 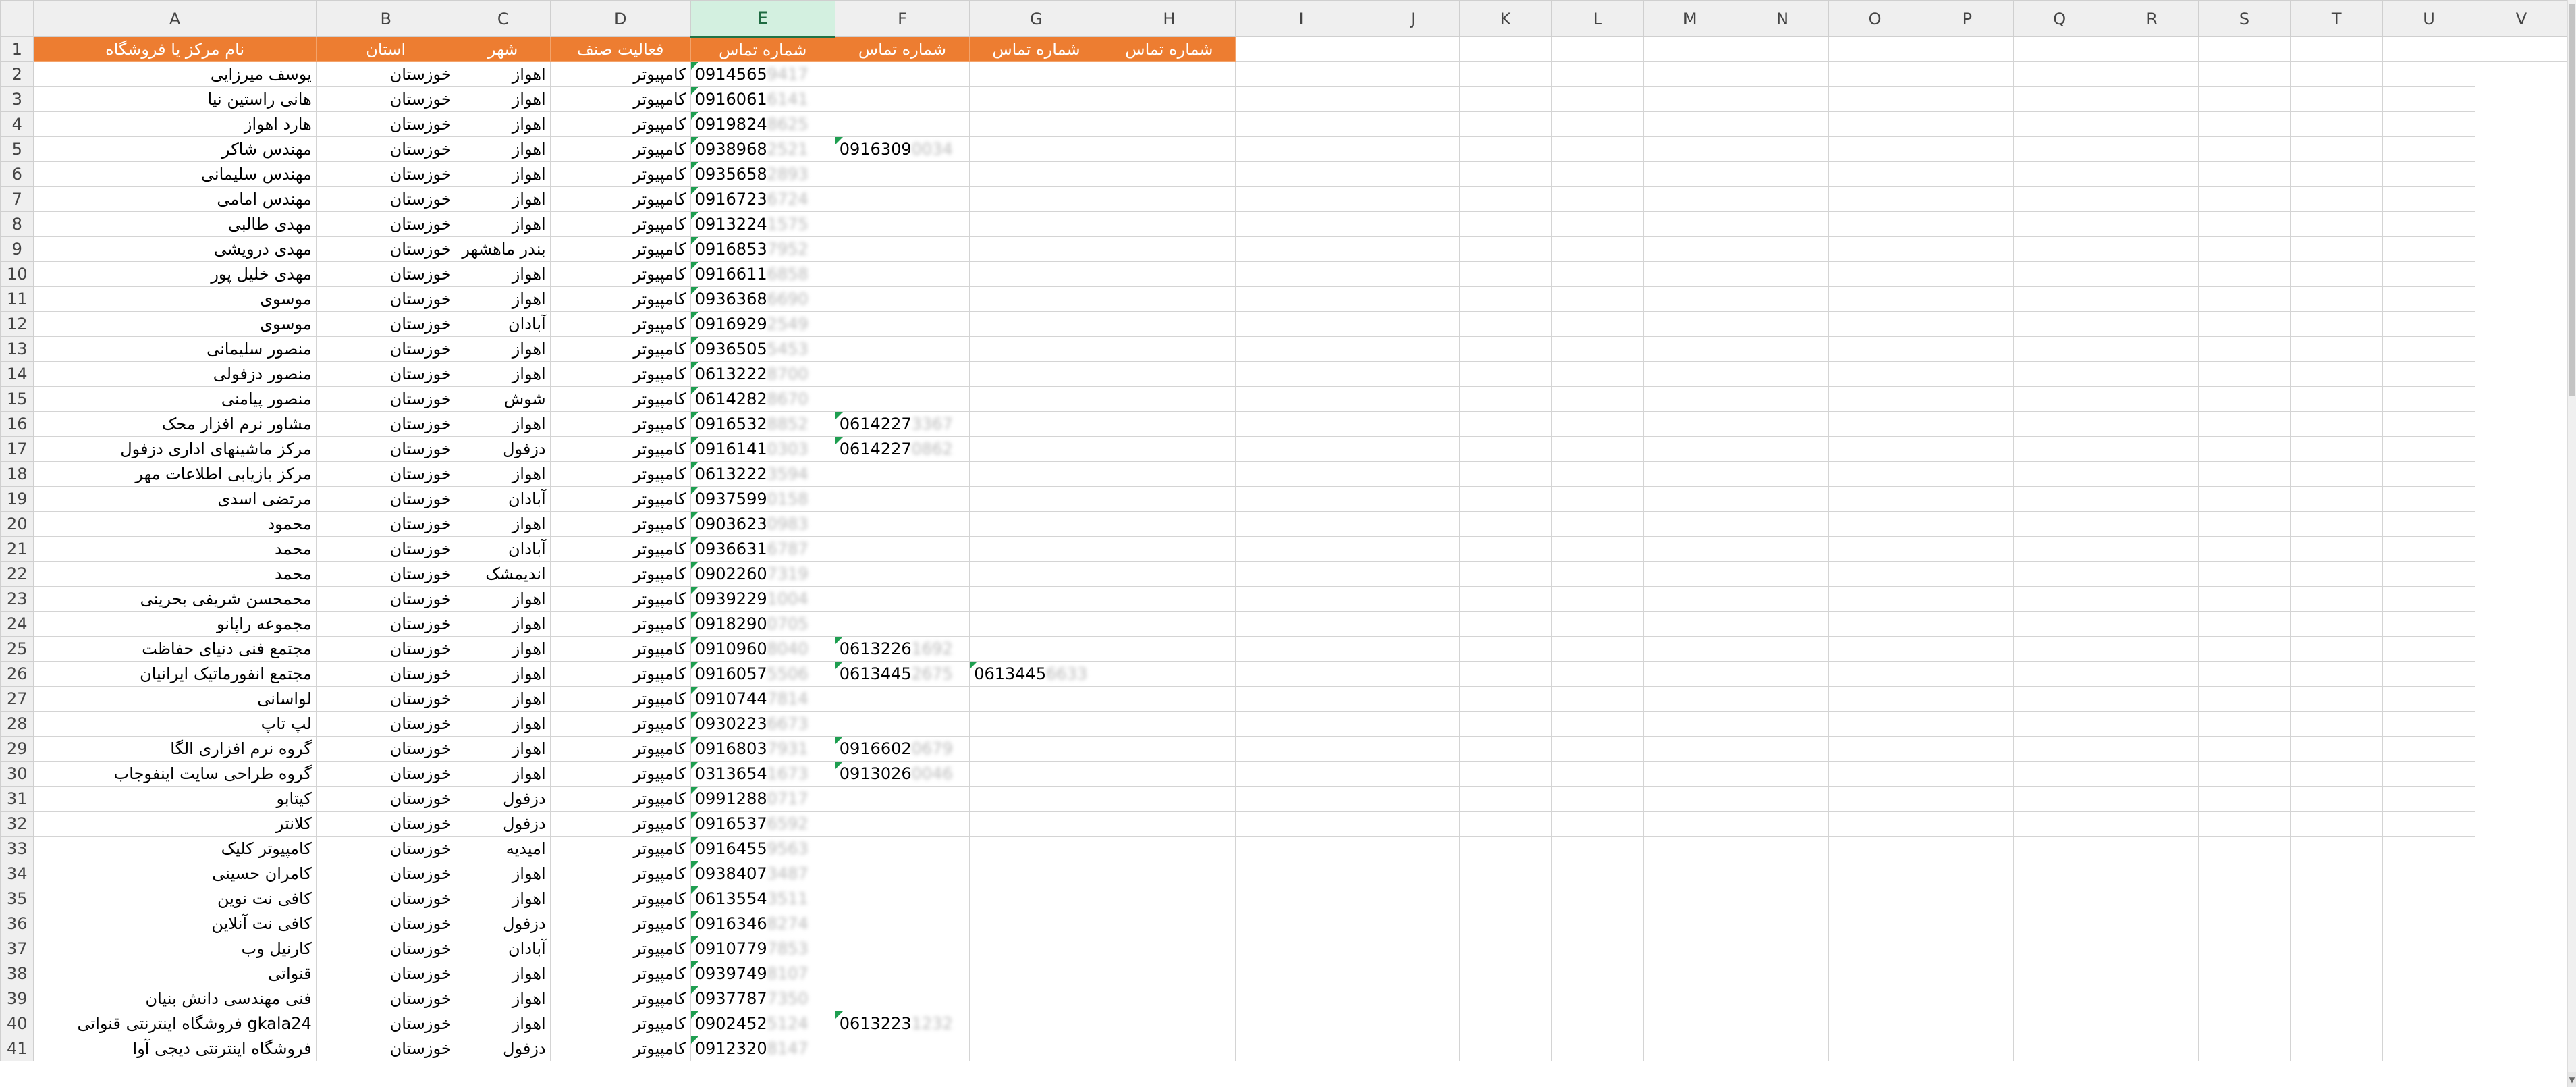 What do you see at coordinates (762, 324) in the screenshot?
I see `phone-cell-e: 09169292549` at bounding box center [762, 324].